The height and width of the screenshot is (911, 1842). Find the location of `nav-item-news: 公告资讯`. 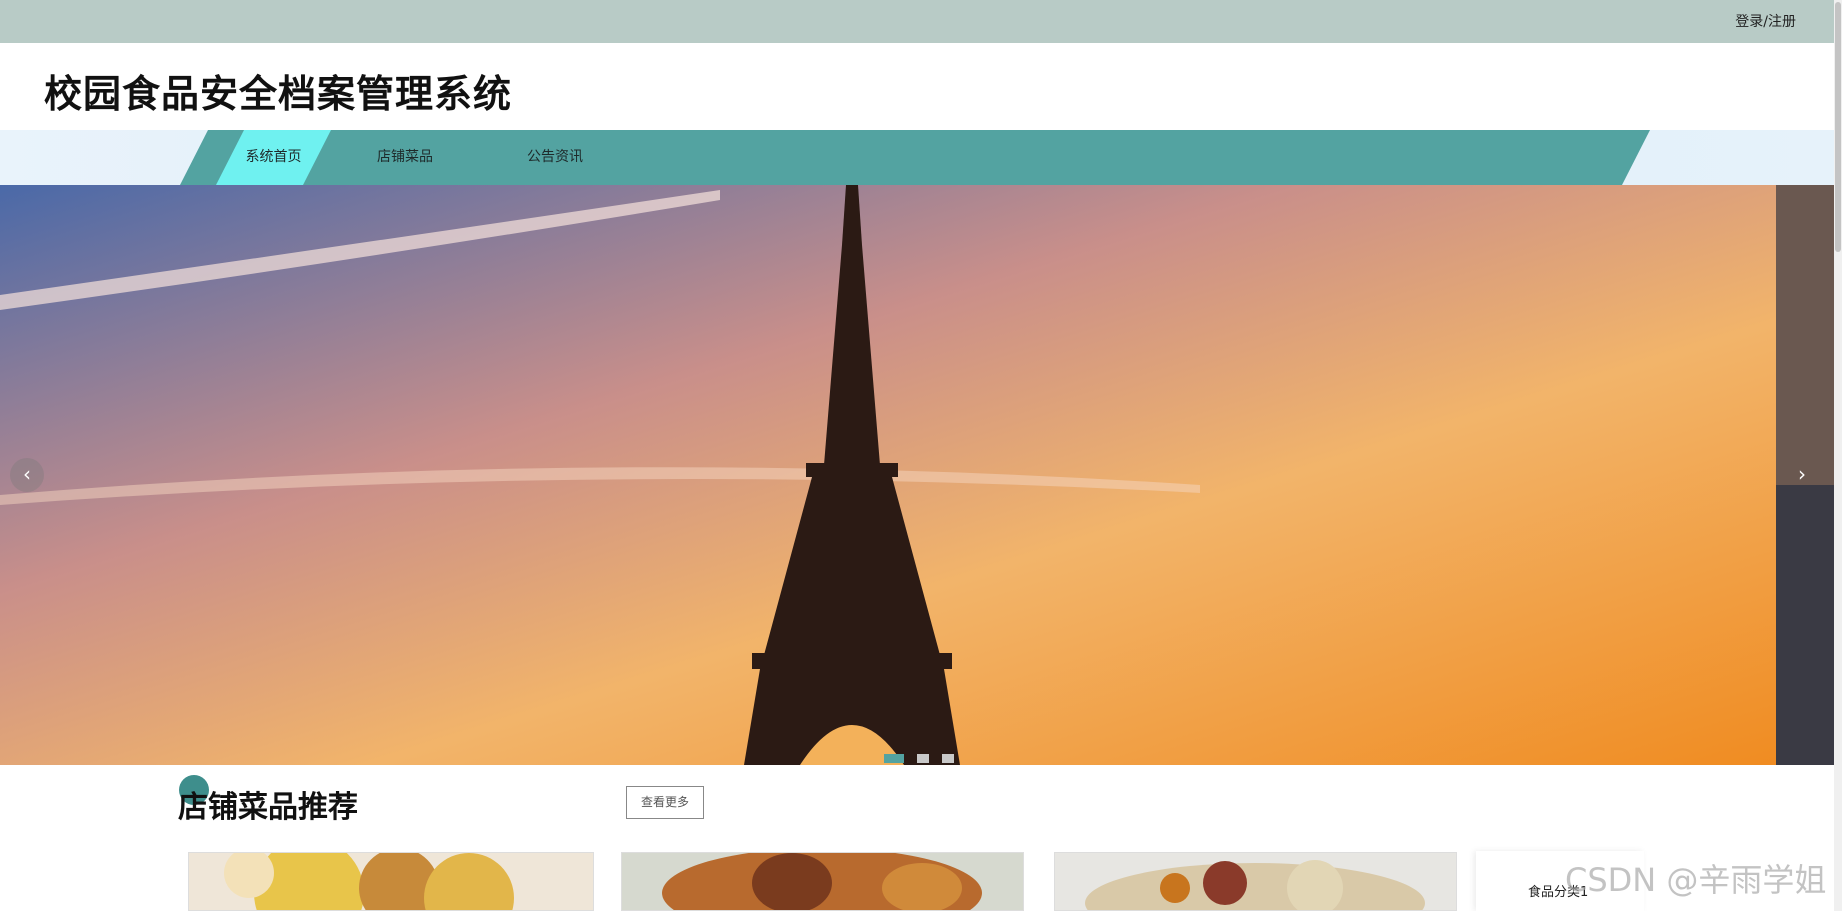

nav-item-news: 公告资讯 is located at coordinates (555, 157).